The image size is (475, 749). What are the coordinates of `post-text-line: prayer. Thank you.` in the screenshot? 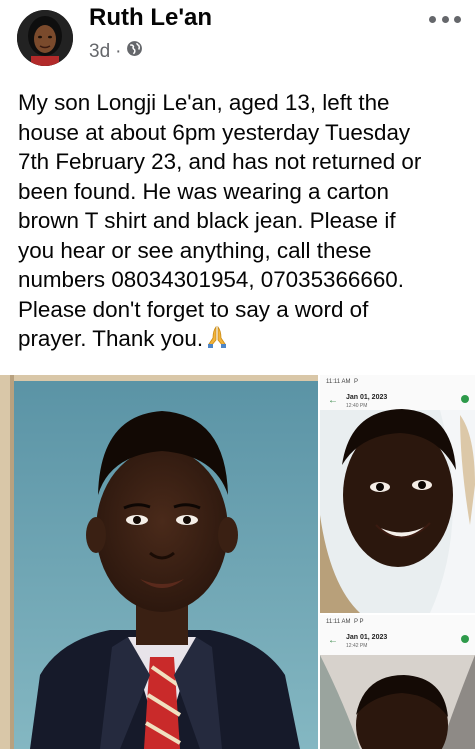 It's located at (111, 338).